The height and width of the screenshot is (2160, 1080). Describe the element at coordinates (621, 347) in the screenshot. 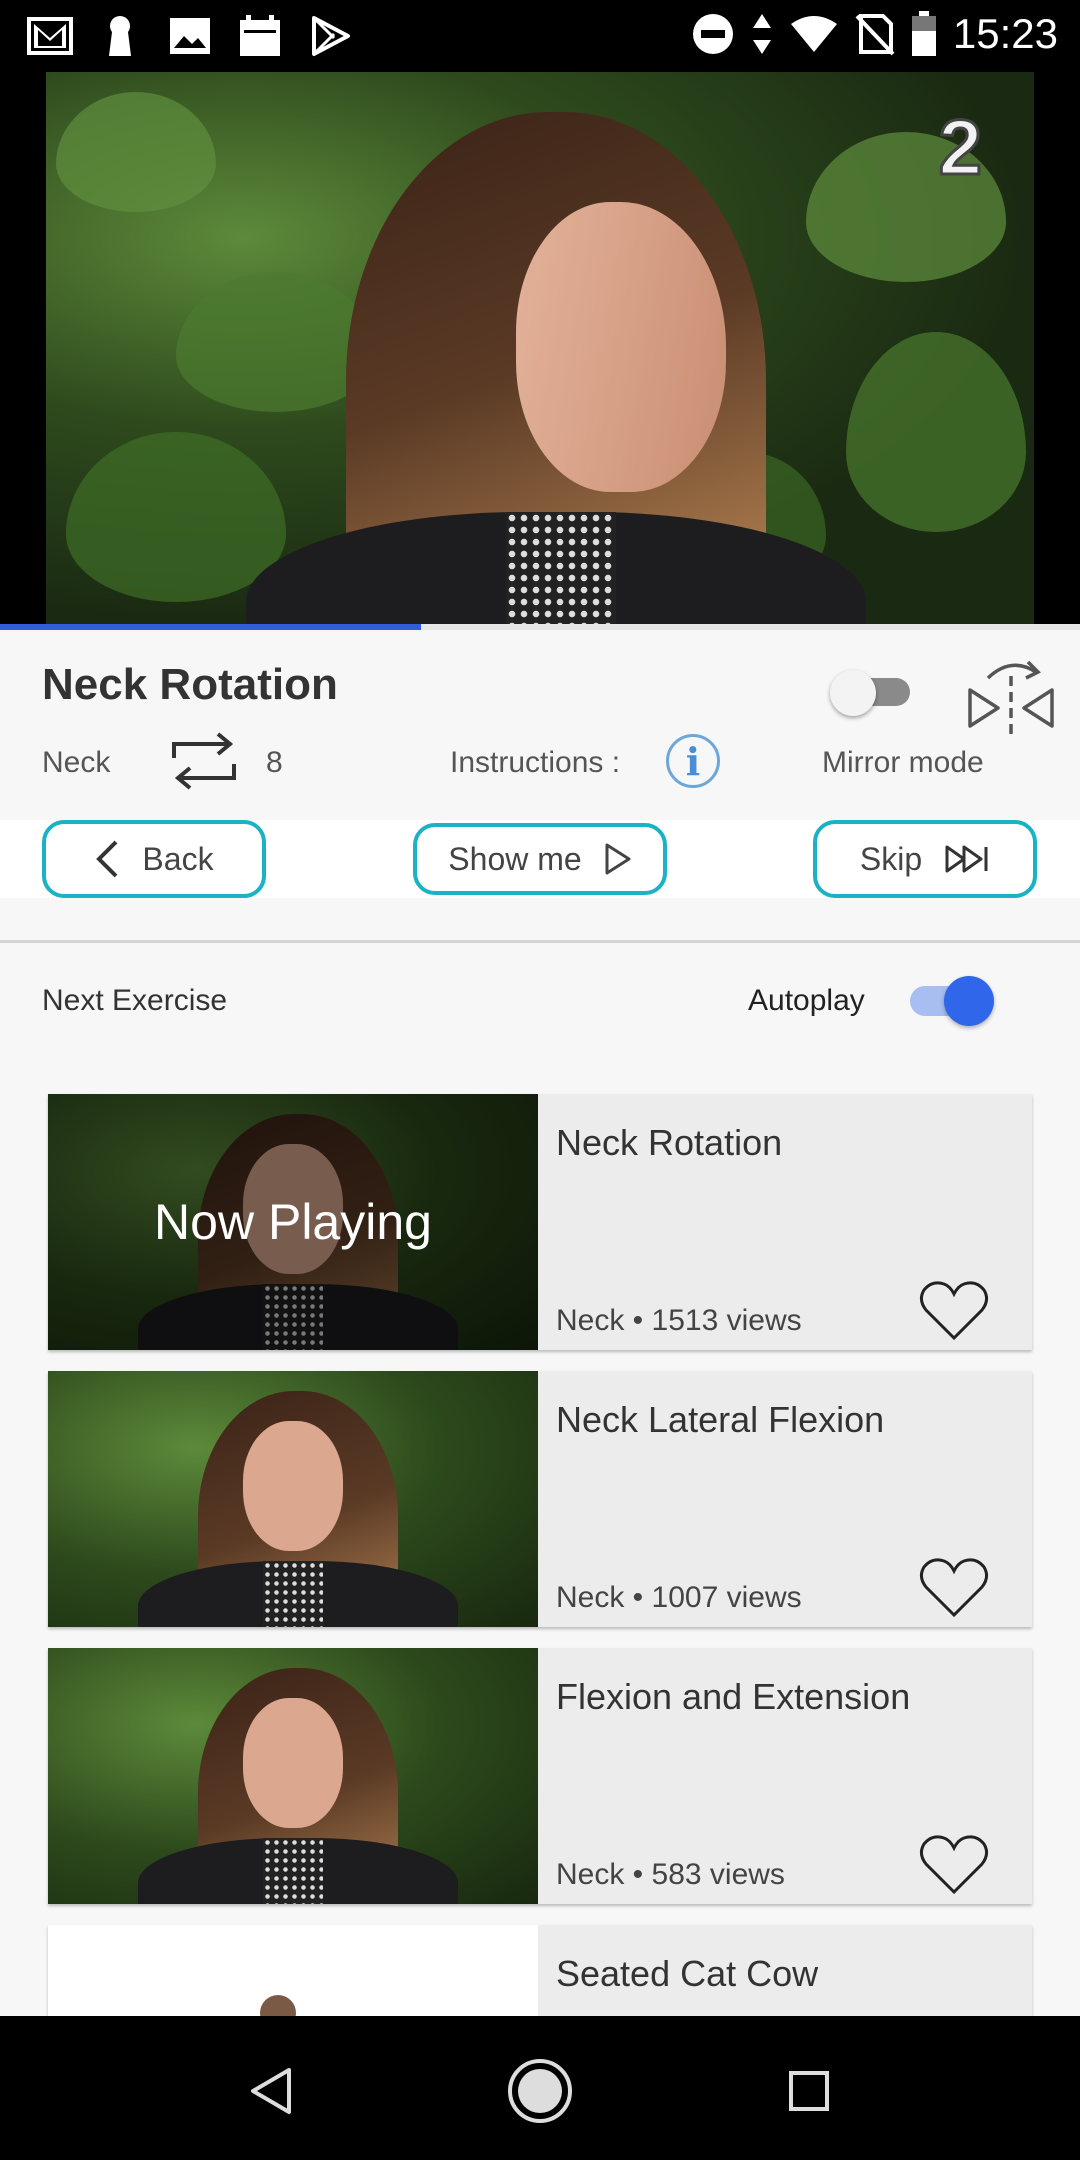

I see `instructor-face` at that location.